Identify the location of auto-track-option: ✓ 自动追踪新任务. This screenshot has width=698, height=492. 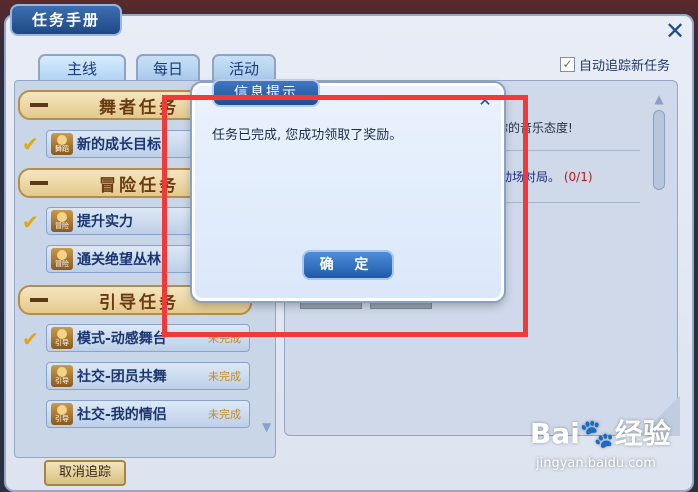
(615, 64).